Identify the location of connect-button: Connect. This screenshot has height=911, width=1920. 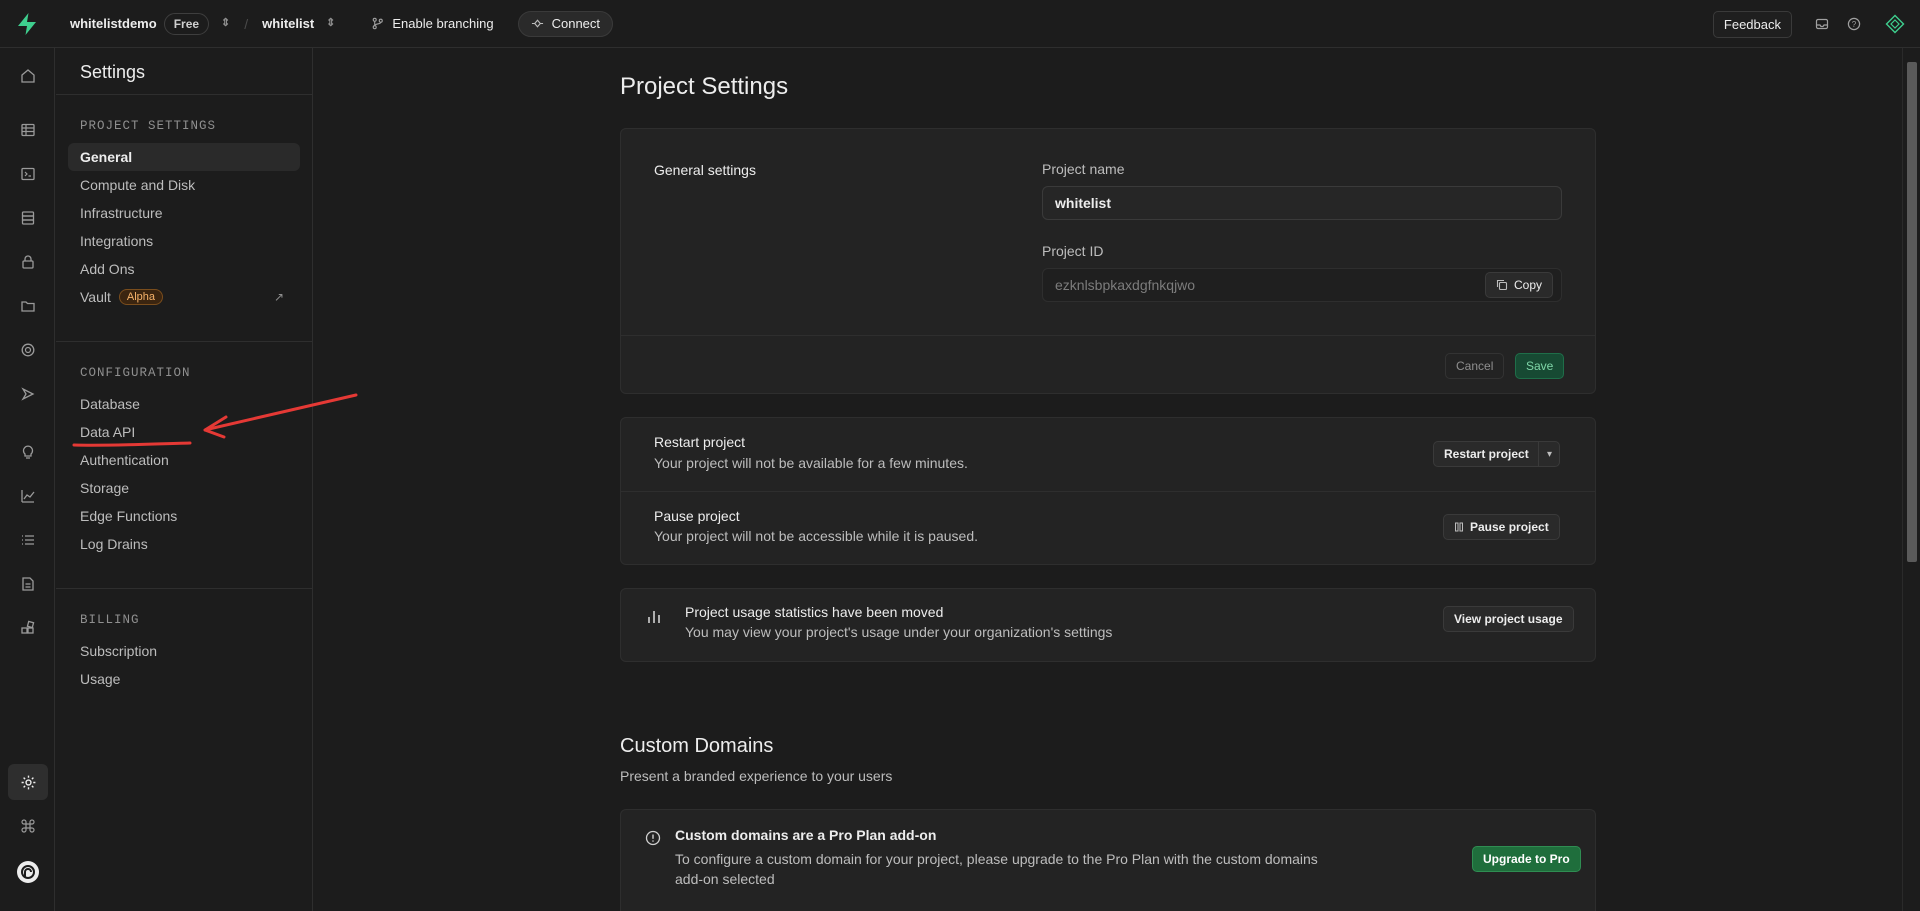
(565, 23).